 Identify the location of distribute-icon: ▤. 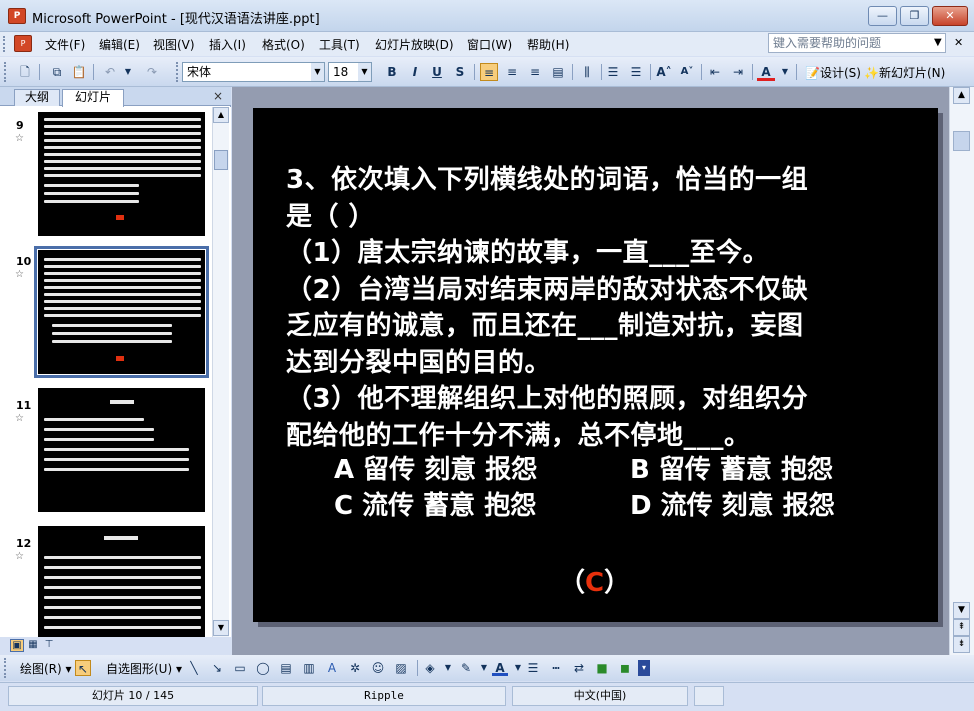
(558, 72).